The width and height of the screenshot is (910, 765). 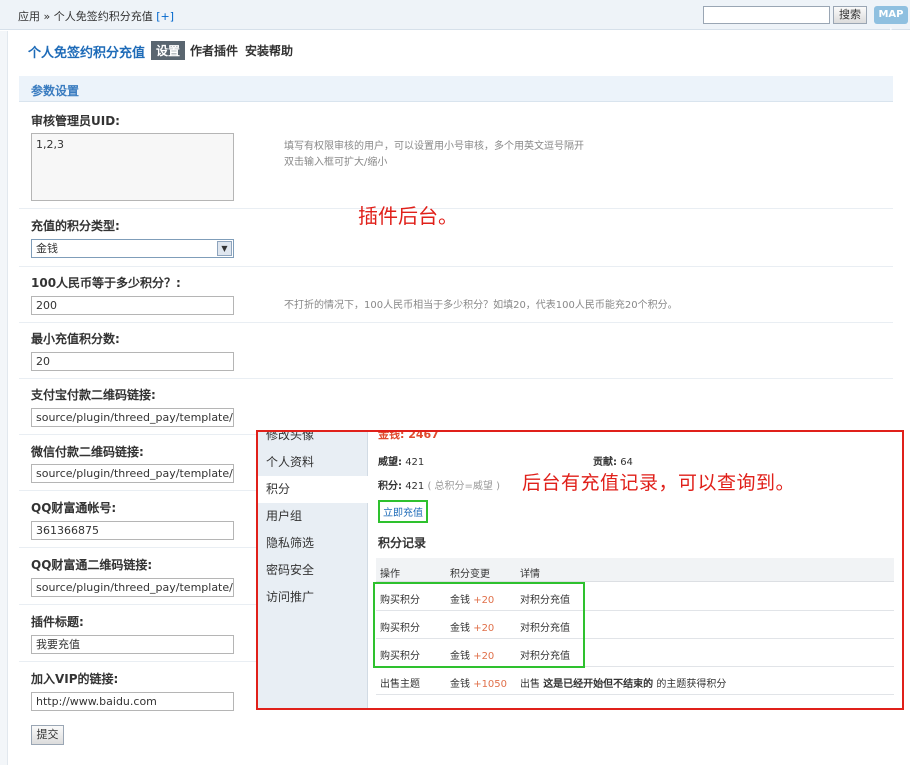 What do you see at coordinates (530, 574) in the screenshot?
I see `col-header-detail: 详情` at bounding box center [530, 574].